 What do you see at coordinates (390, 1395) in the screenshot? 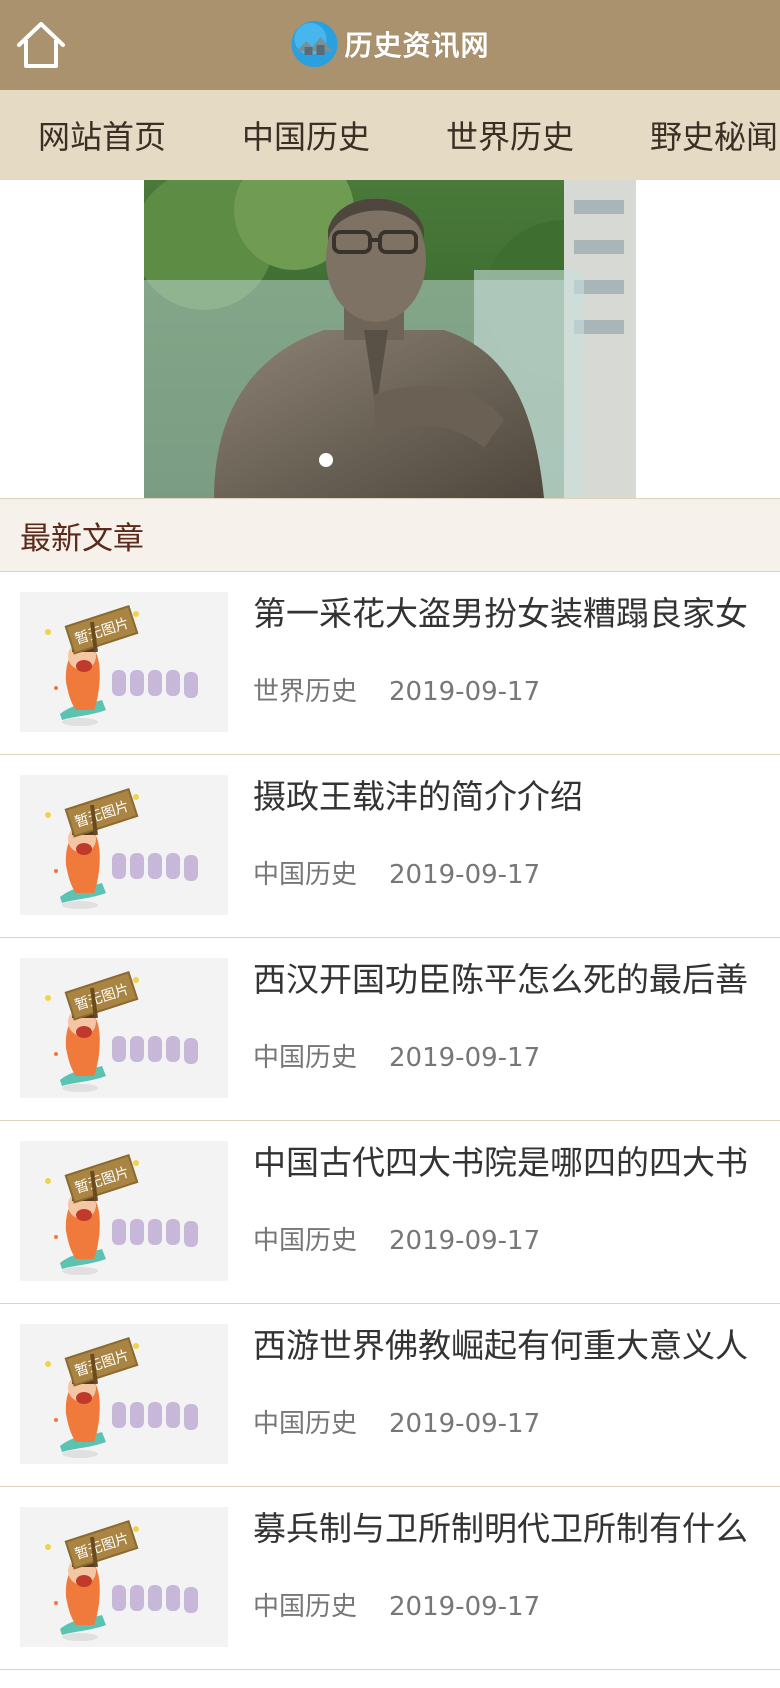
I see `article-item: 暂无图片 西游世界佛教崛起有何重大意义人 中国历史 2019-09-17` at bounding box center [390, 1395].